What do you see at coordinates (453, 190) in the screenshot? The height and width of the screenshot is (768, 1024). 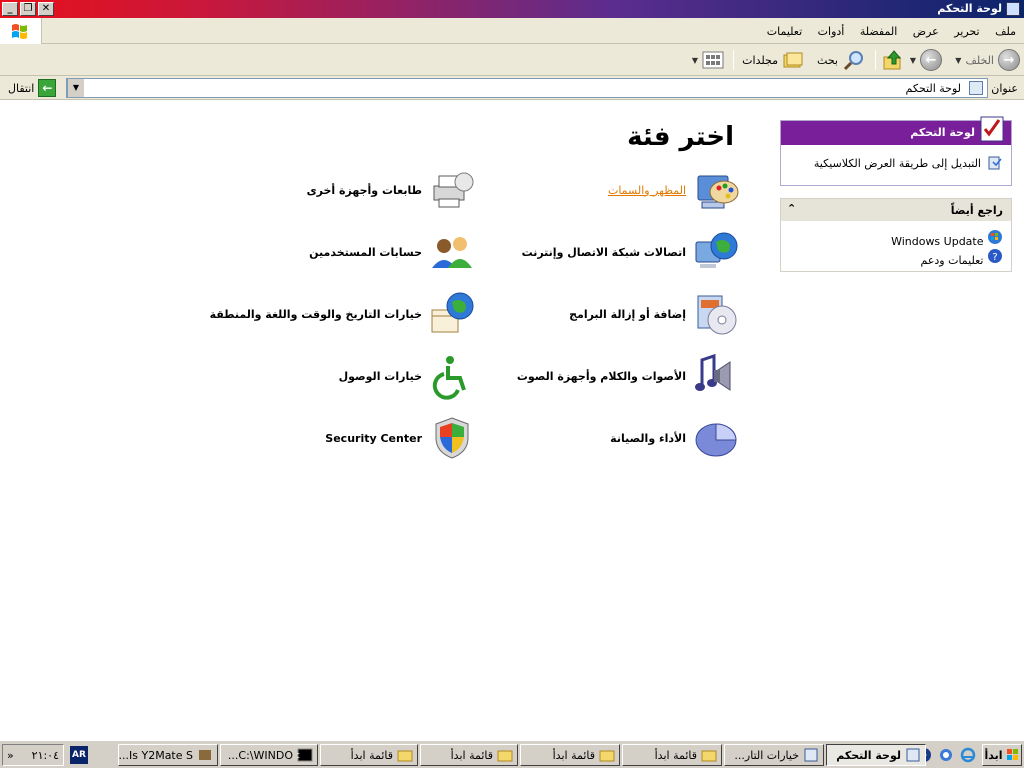 I see `printer-icon` at bounding box center [453, 190].